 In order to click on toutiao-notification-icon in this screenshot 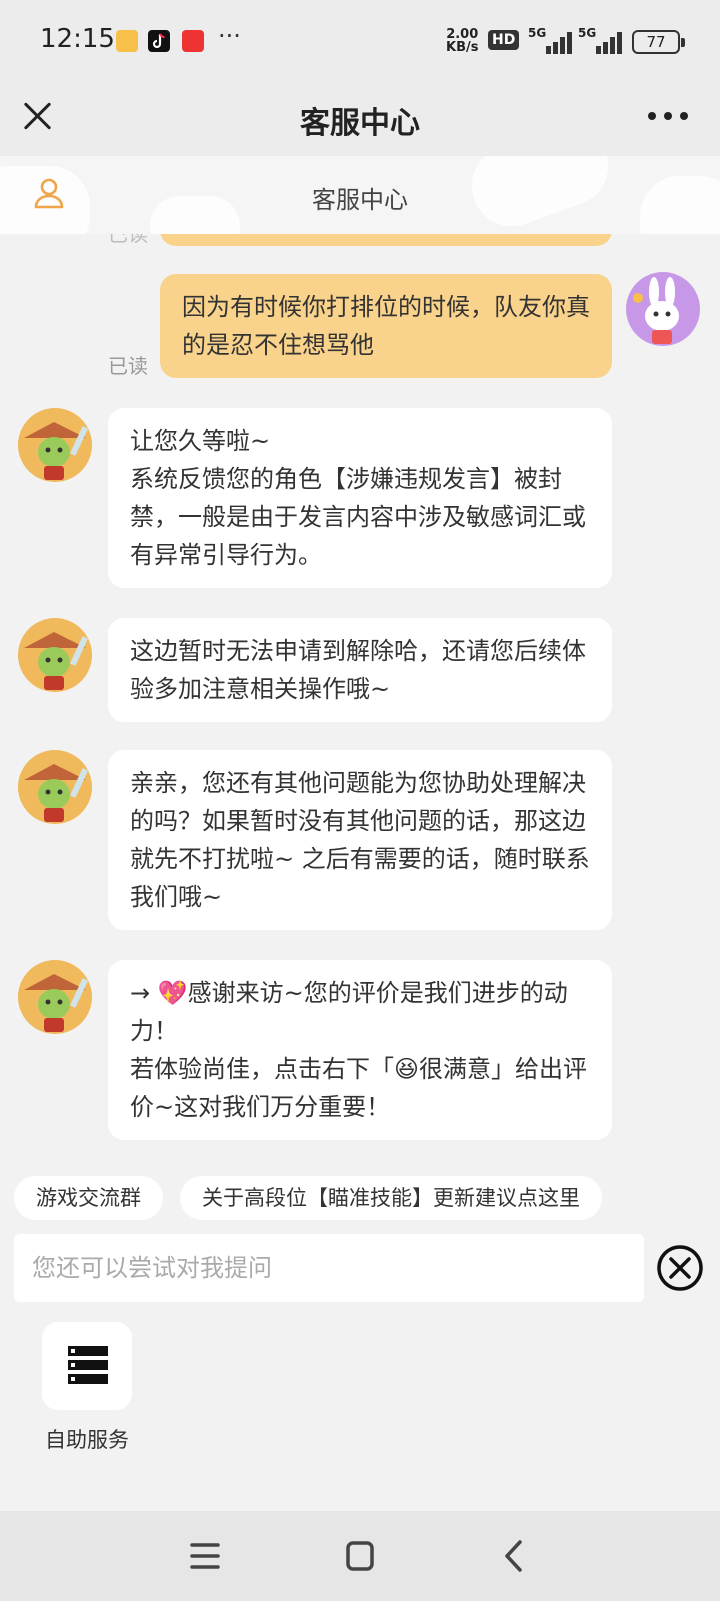, I will do `click(193, 41)`.